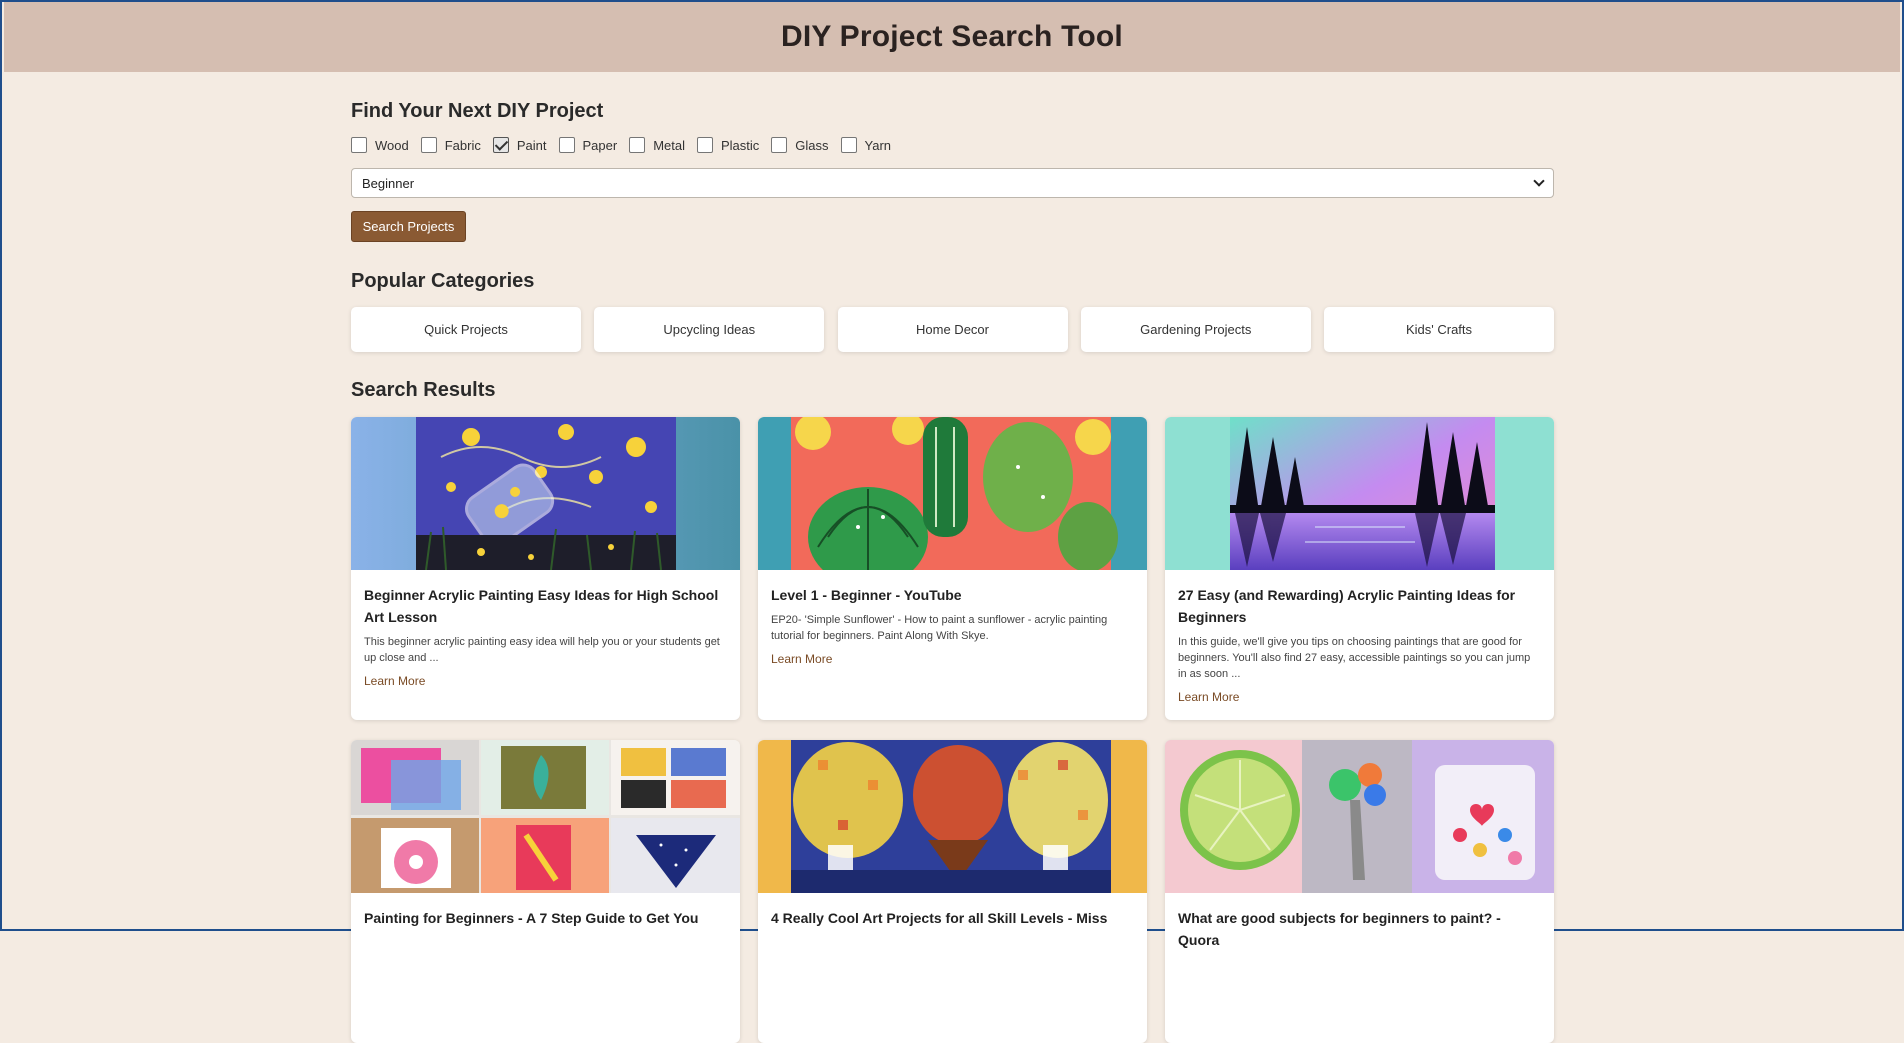 This screenshot has width=1904, height=1043. What do you see at coordinates (952, 595) in the screenshot?
I see `result-title: Level 1 - Beginner - YouTube` at bounding box center [952, 595].